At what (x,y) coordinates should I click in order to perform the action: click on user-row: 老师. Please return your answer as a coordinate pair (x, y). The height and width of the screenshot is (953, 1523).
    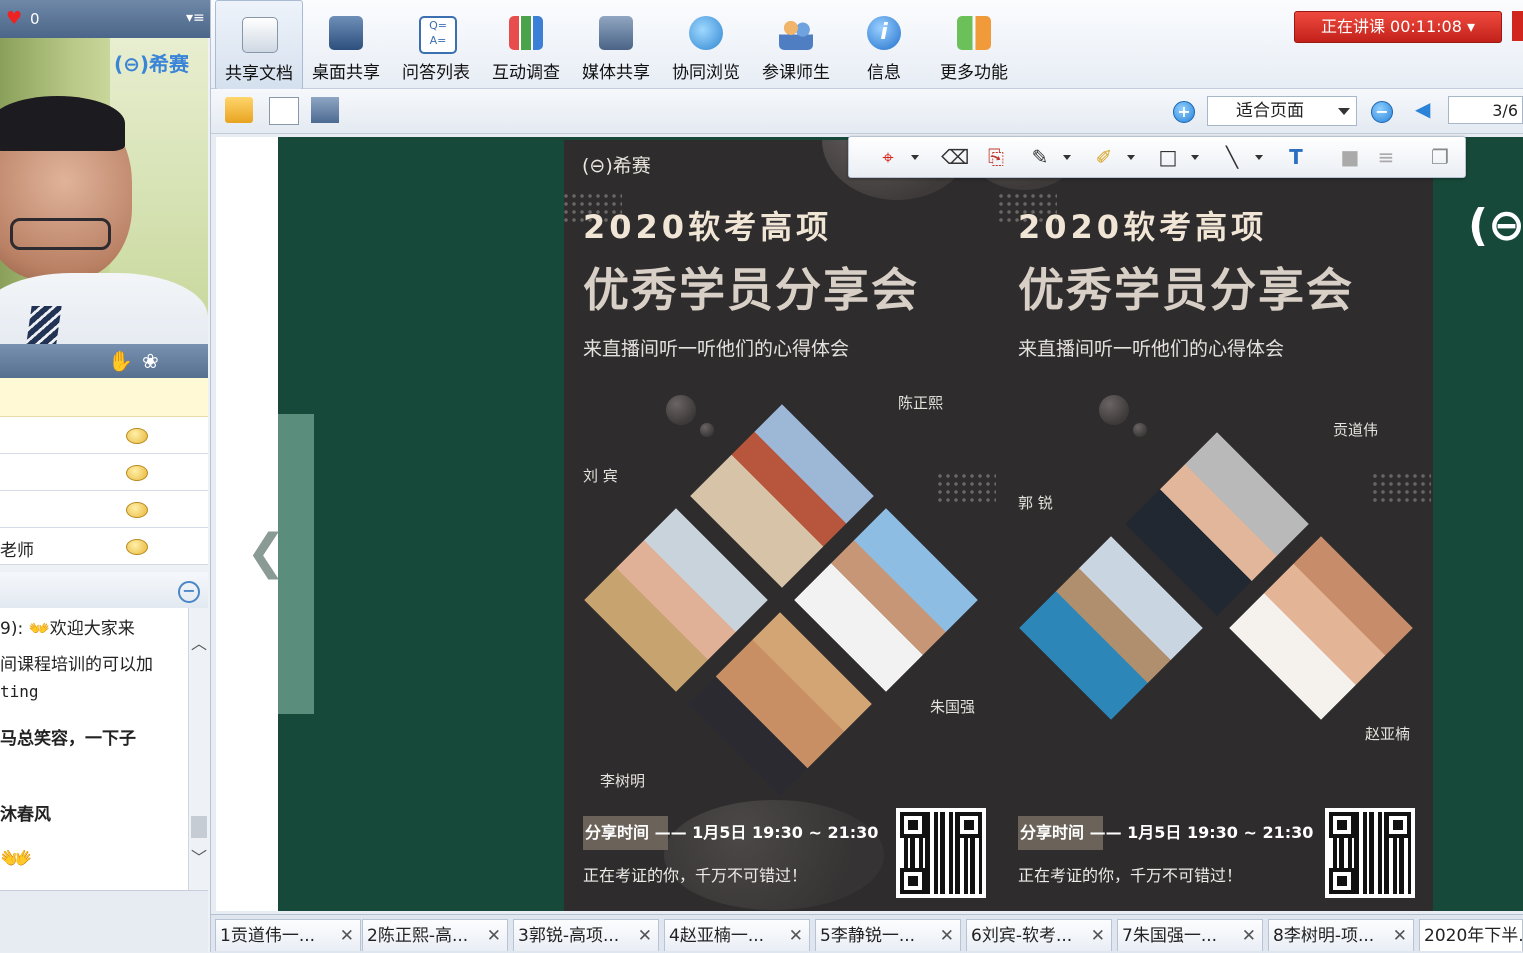
    Looking at the image, I should click on (104, 546).